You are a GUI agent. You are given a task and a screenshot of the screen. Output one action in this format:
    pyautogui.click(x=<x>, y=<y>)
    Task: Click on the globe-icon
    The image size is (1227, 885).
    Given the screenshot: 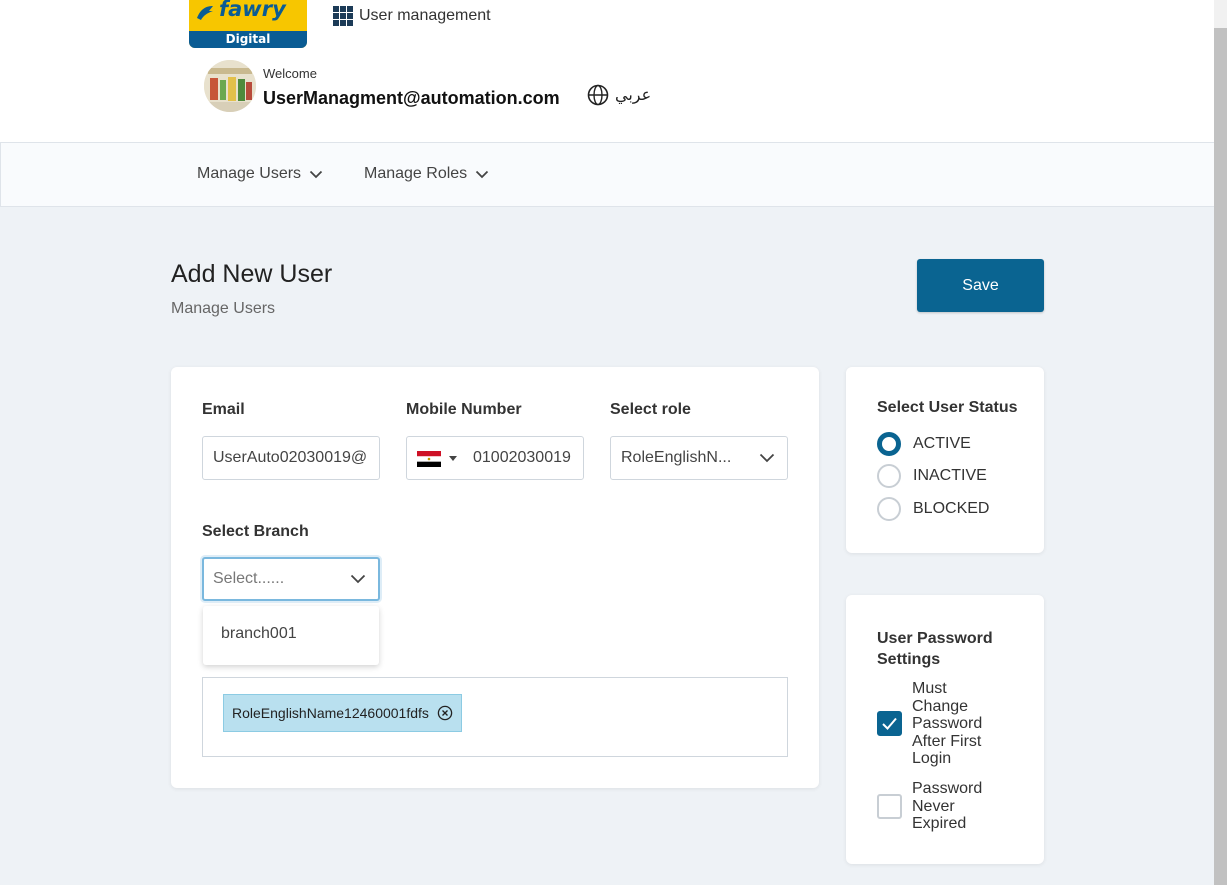 What is the action you would take?
    pyautogui.click(x=598, y=95)
    